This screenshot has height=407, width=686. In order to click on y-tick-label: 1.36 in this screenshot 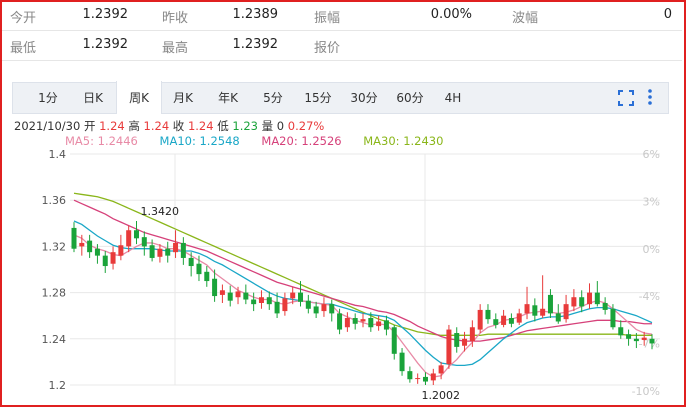, I will do `click(54, 200)`.